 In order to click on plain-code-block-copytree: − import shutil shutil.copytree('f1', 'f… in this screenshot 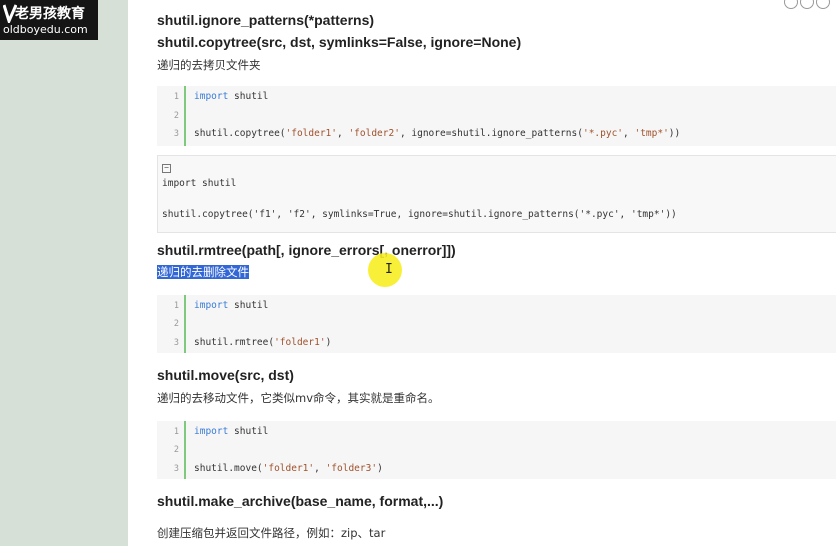, I will do `click(496, 194)`.